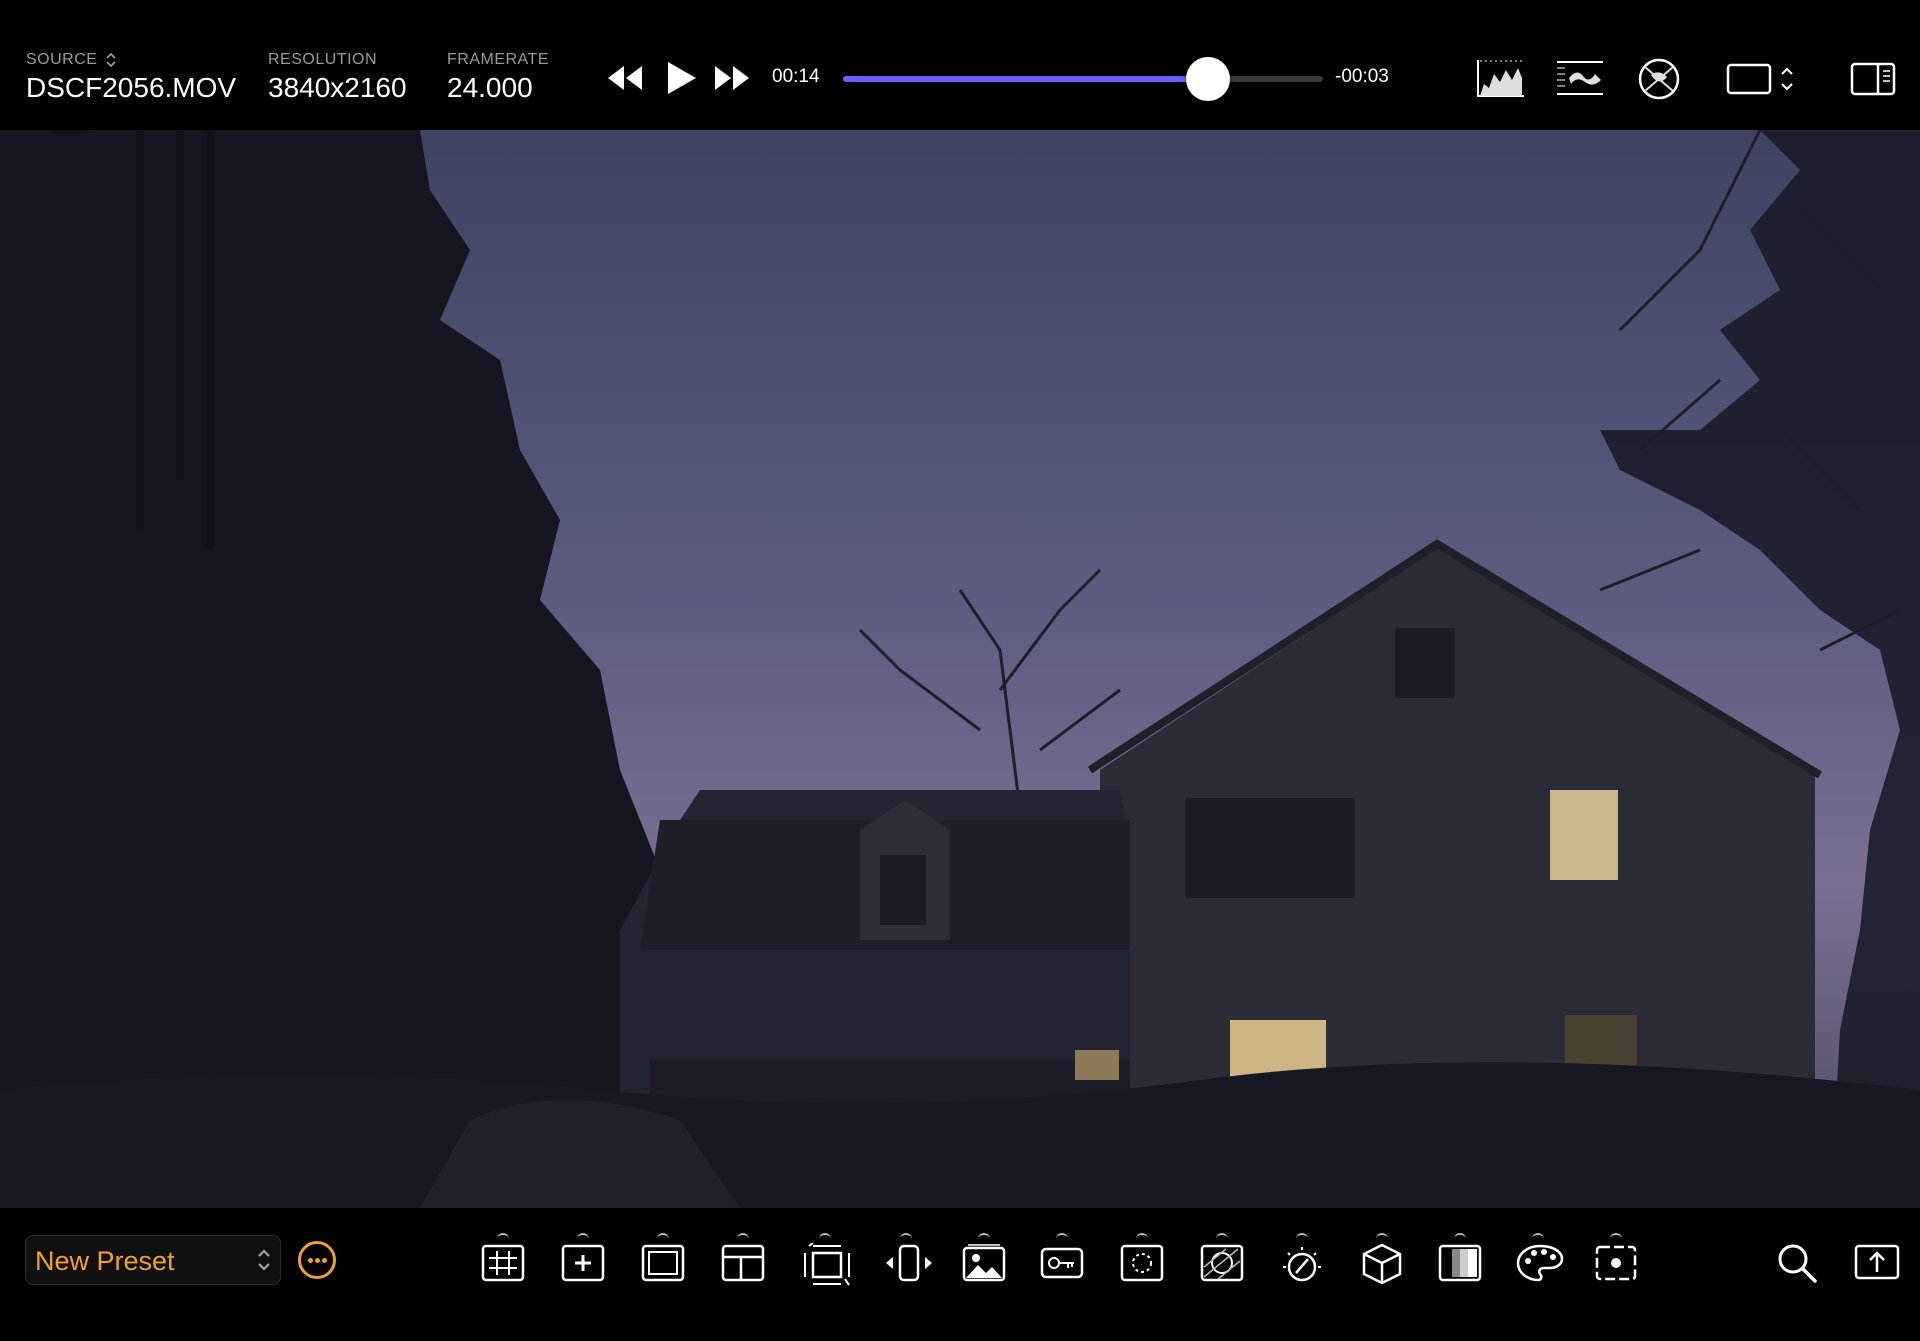  What do you see at coordinates (498, 59) in the screenshot?
I see `framerate-label: FRAMERATE` at bounding box center [498, 59].